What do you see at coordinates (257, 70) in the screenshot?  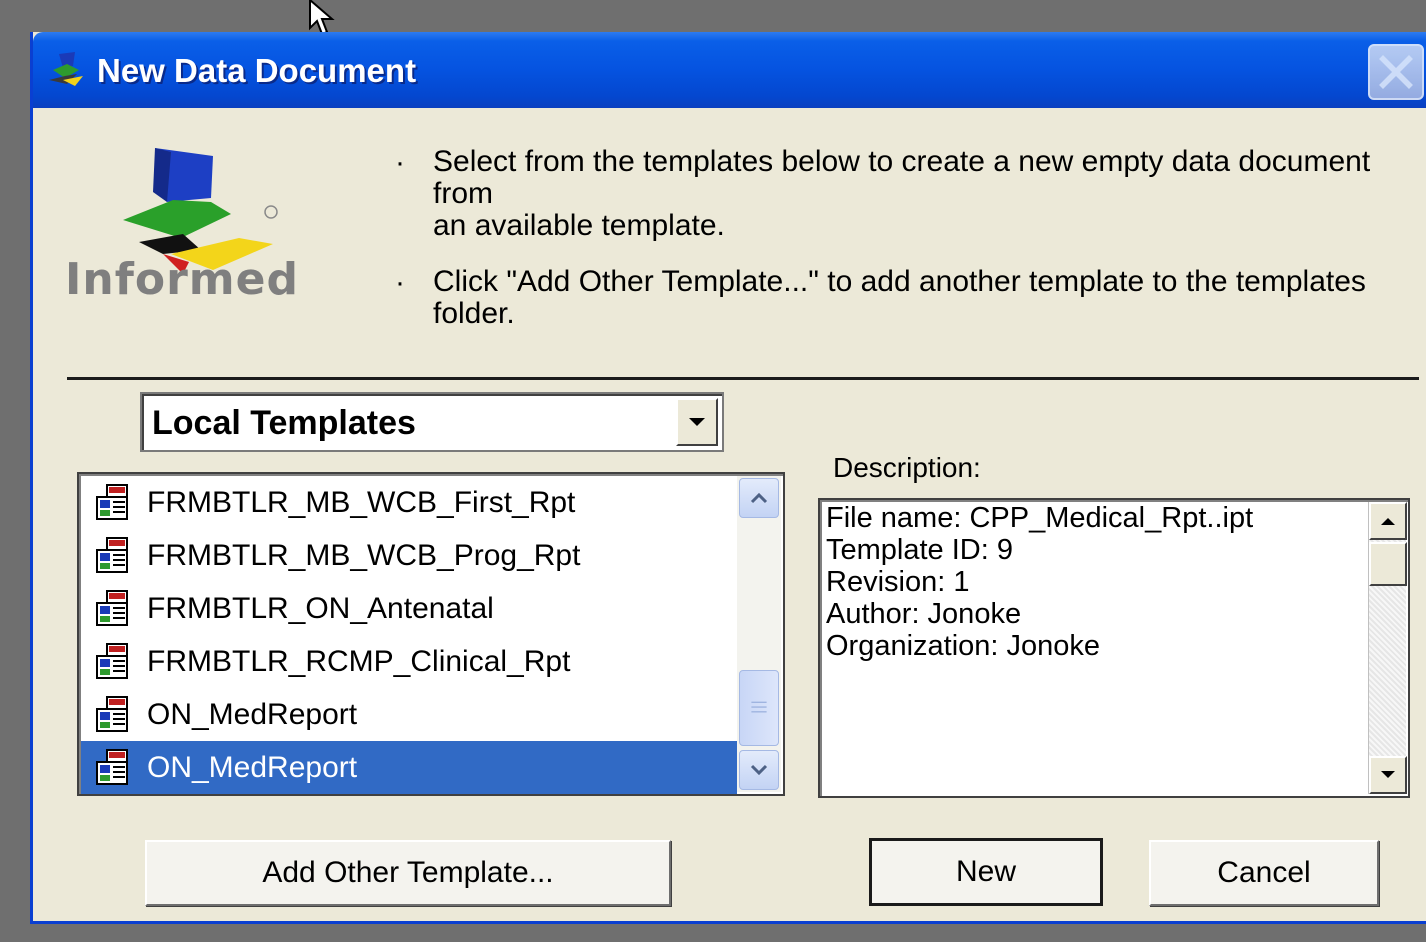 I see `window-title: New Data Document` at bounding box center [257, 70].